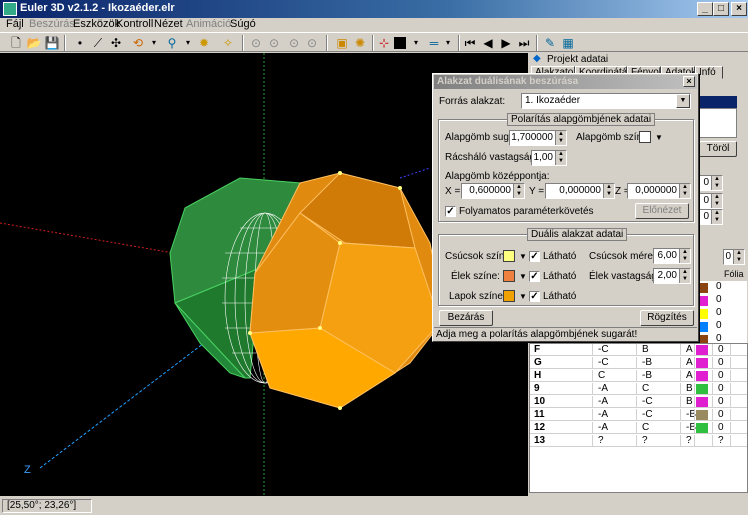  What do you see at coordinates (580, 191) in the screenshot?
I see `center-y-spin: 0,000000 ▲ ▼` at bounding box center [580, 191].